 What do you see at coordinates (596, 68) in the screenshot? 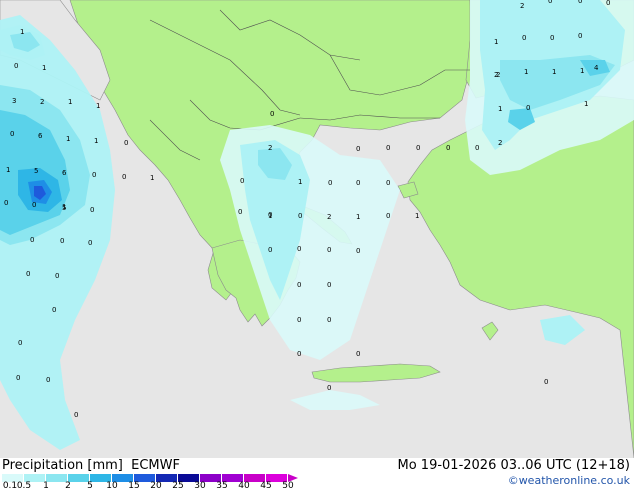
I see `precip-value: 4` at bounding box center [596, 68].